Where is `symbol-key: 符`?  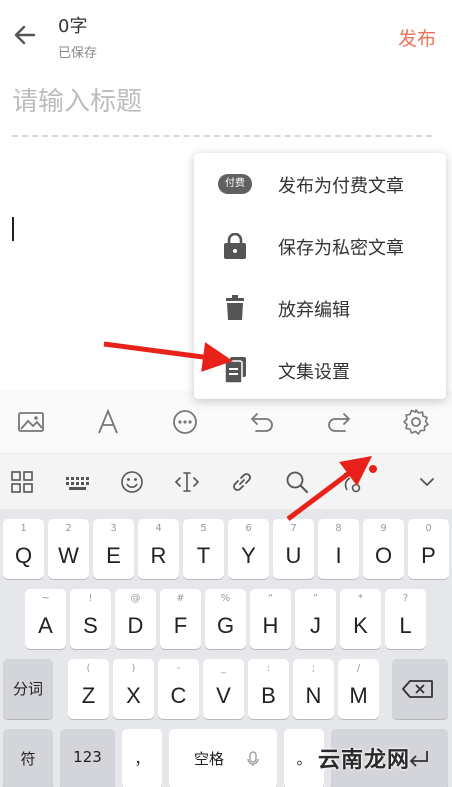
symbol-key: 符 is located at coordinates (28, 758).